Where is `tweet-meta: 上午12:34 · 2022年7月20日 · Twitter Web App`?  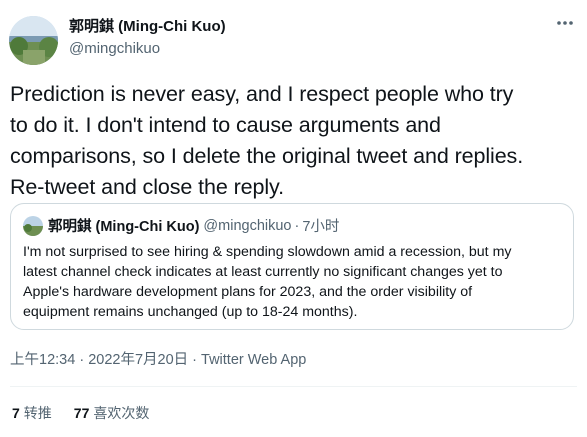
tweet-meta: 上午12:34 · 2022年7月20日 · Twitter Web App is located at coordinates (158, 358).